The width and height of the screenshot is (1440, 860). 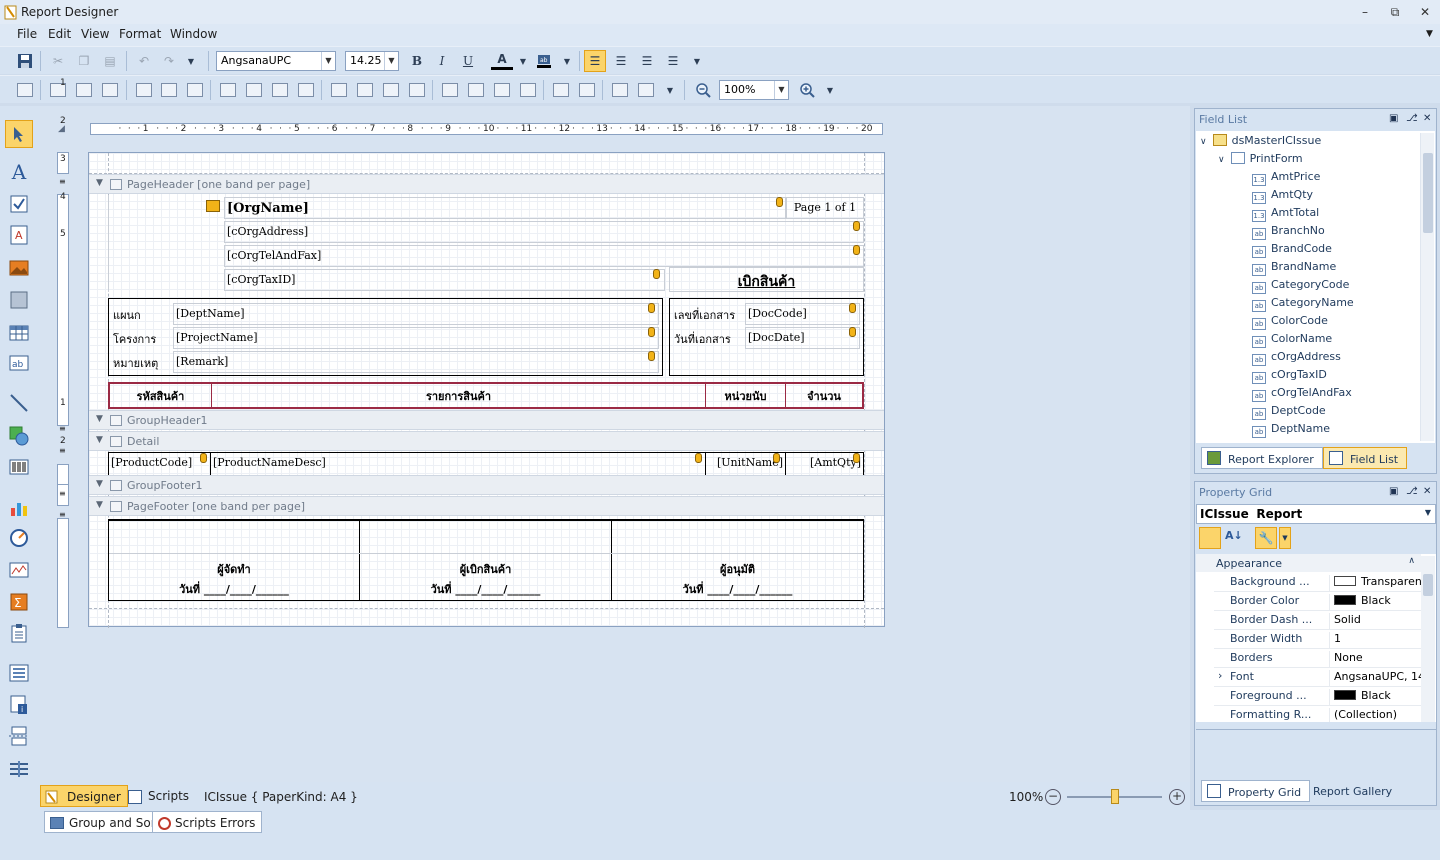 What do you see at coordinates (1285, 538) in the screenshot?
I see `properties-dropdown-icon: ▼` at bounding box center [1285, 538].